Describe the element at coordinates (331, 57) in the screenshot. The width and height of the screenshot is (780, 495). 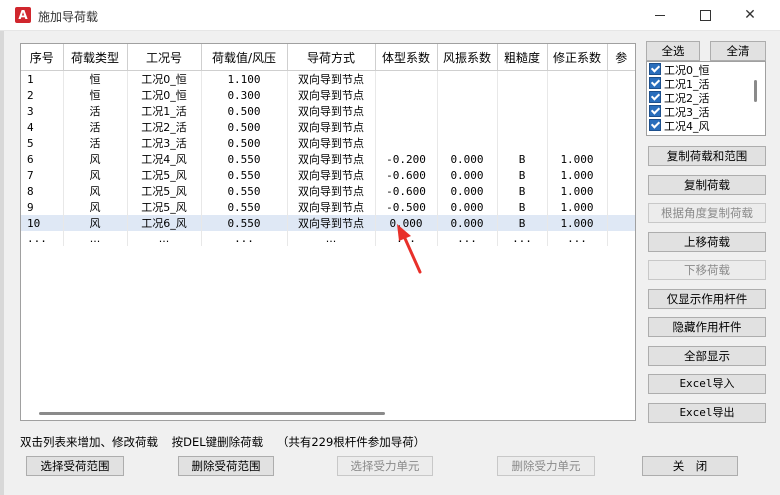
I see `col-header-transfer-mode: 导荷方式` at that location.